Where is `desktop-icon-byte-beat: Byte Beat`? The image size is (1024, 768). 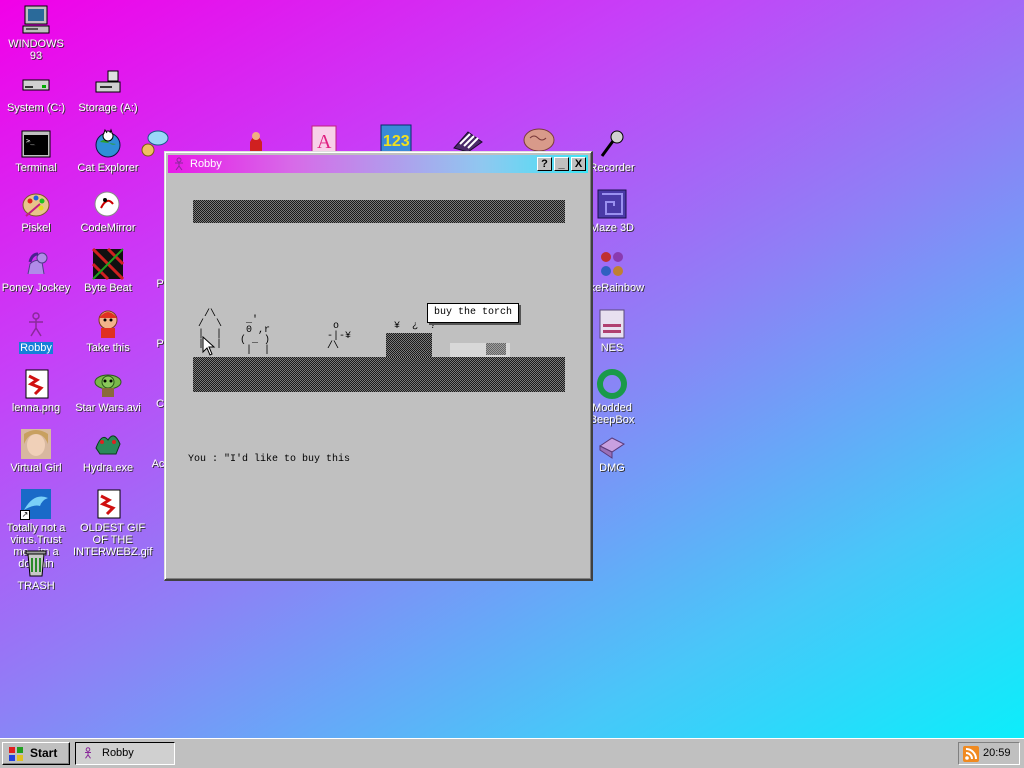 desktop-icon-byte-beat: Byte Beat is located at coordinates (108, 271).